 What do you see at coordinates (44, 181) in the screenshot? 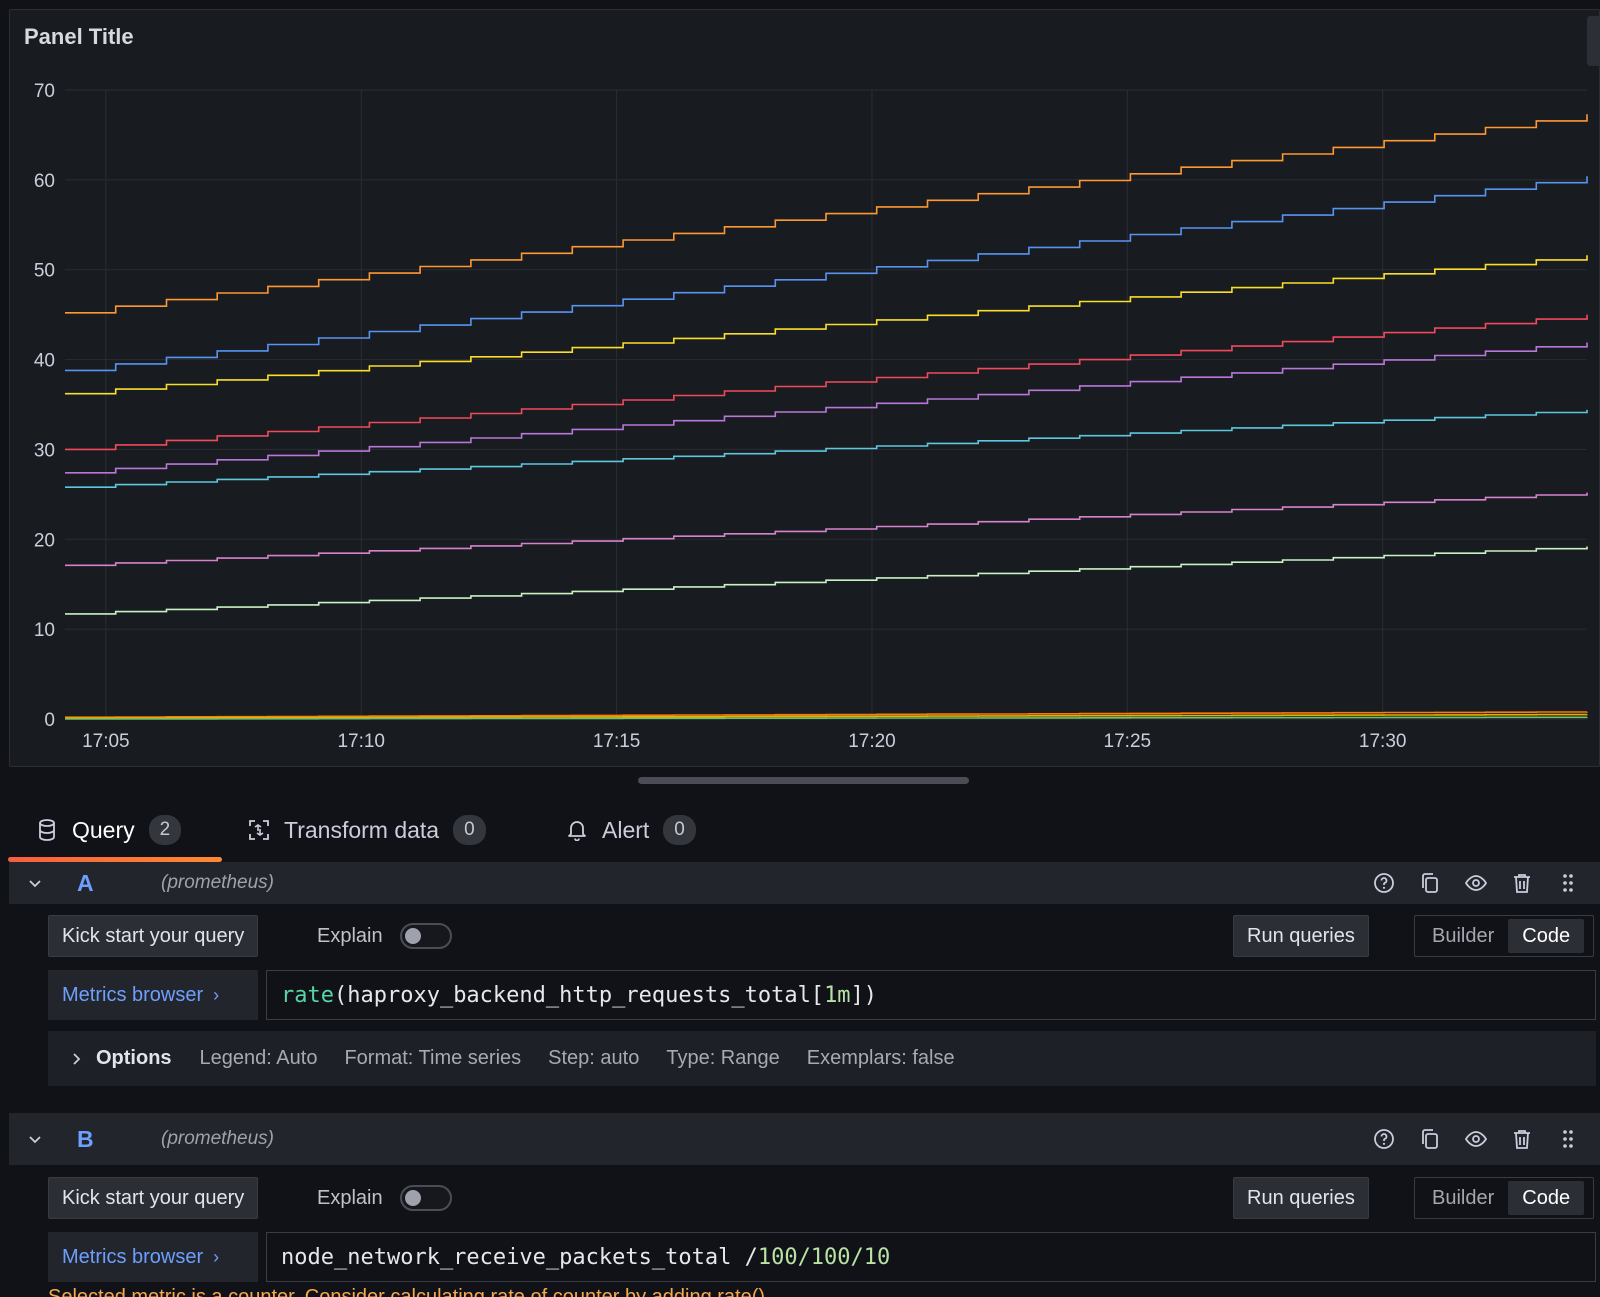
I see `y-tick-label: 60` at bounding box center [44, 181].